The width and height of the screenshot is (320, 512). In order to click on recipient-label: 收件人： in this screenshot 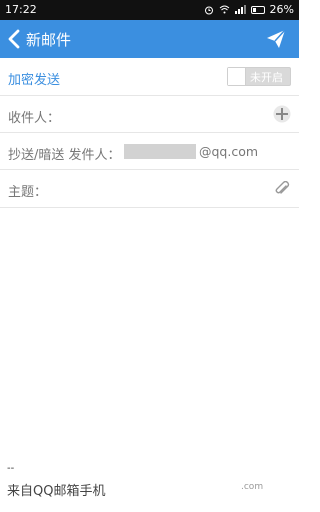, I will do `click(34, 118)`.